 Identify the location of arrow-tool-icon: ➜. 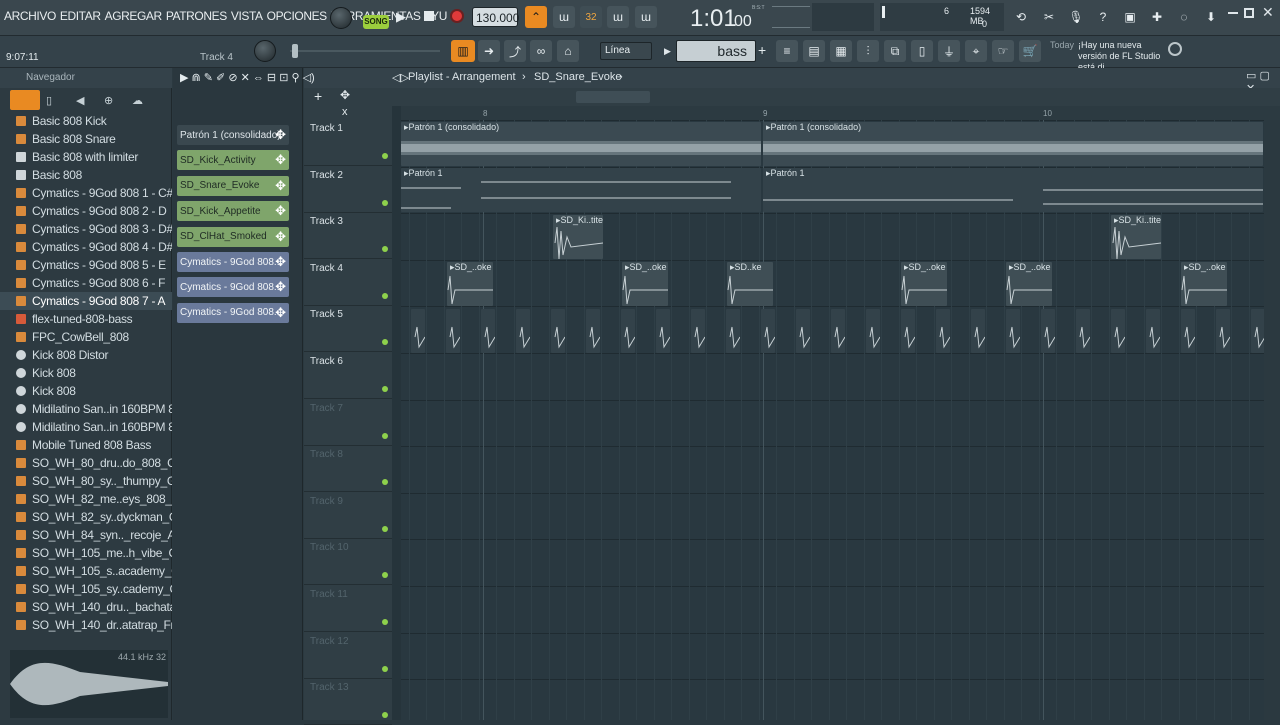
(489, 51).